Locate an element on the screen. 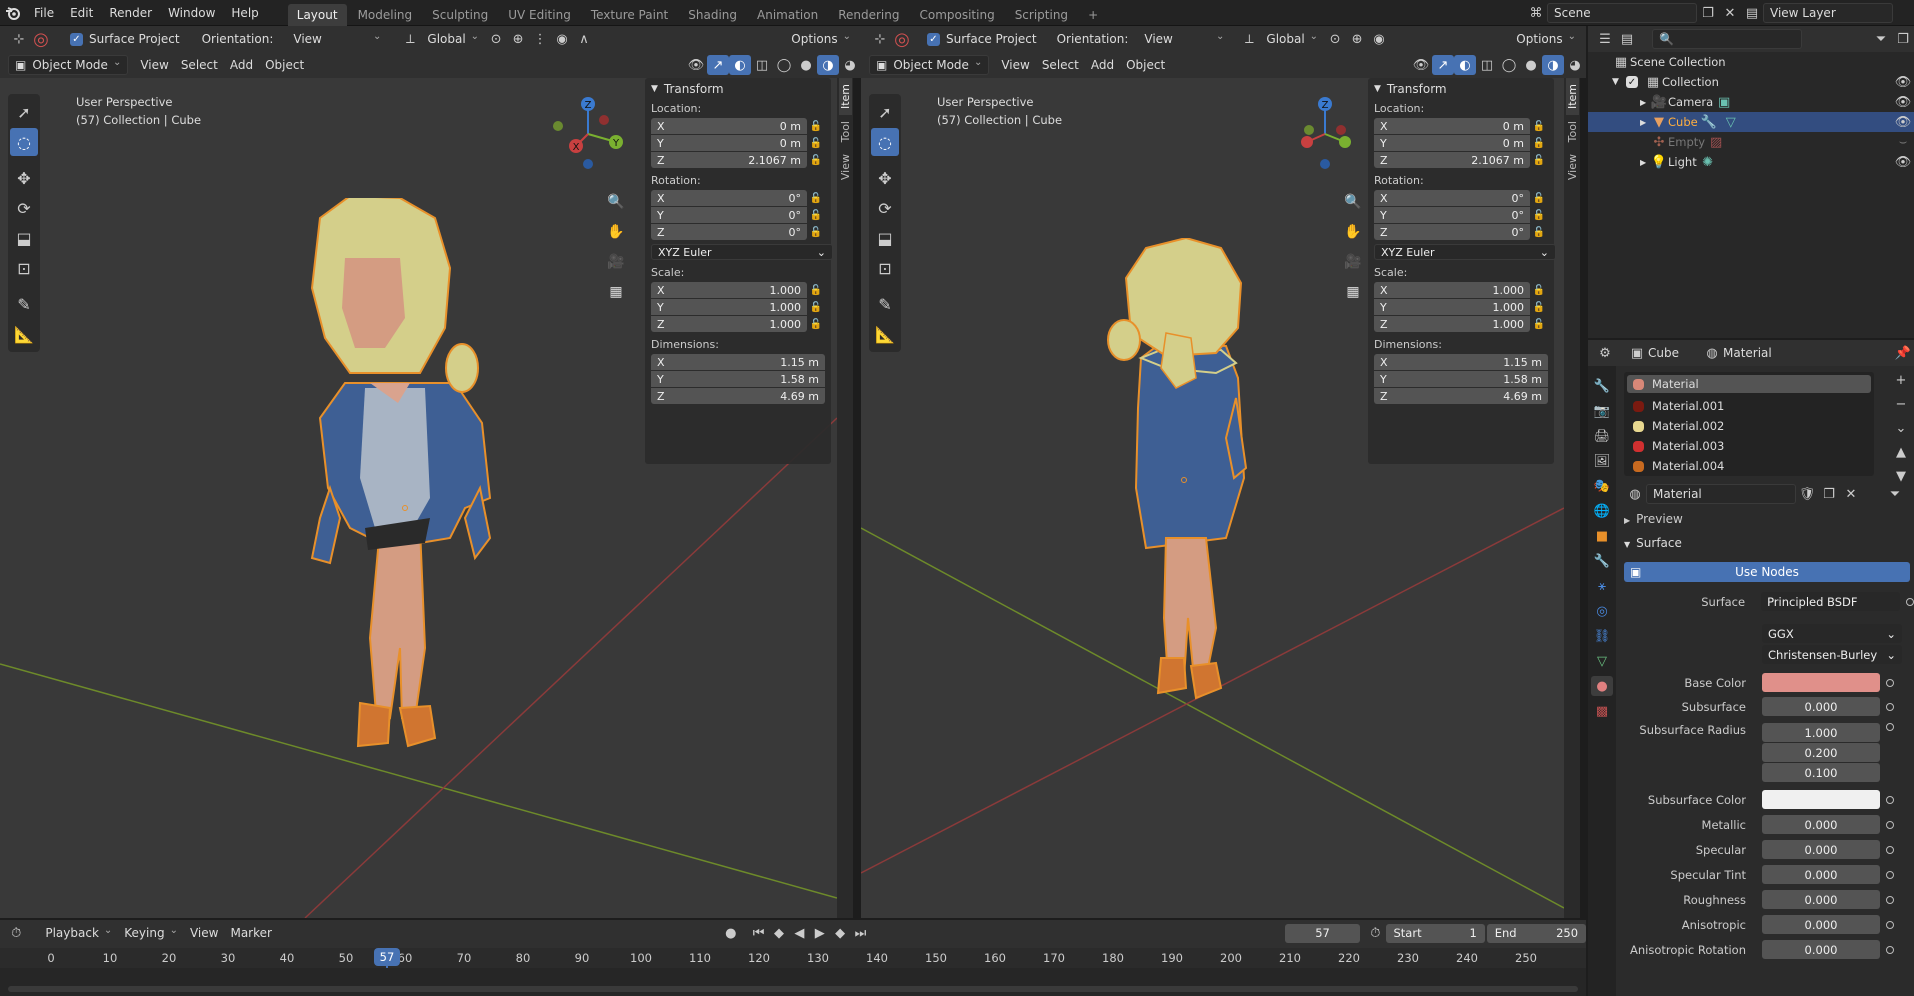 The width and height of the screenshot is (1914, 996). transform-tool-icon: ⊡ is located at coordinates (885, 268).